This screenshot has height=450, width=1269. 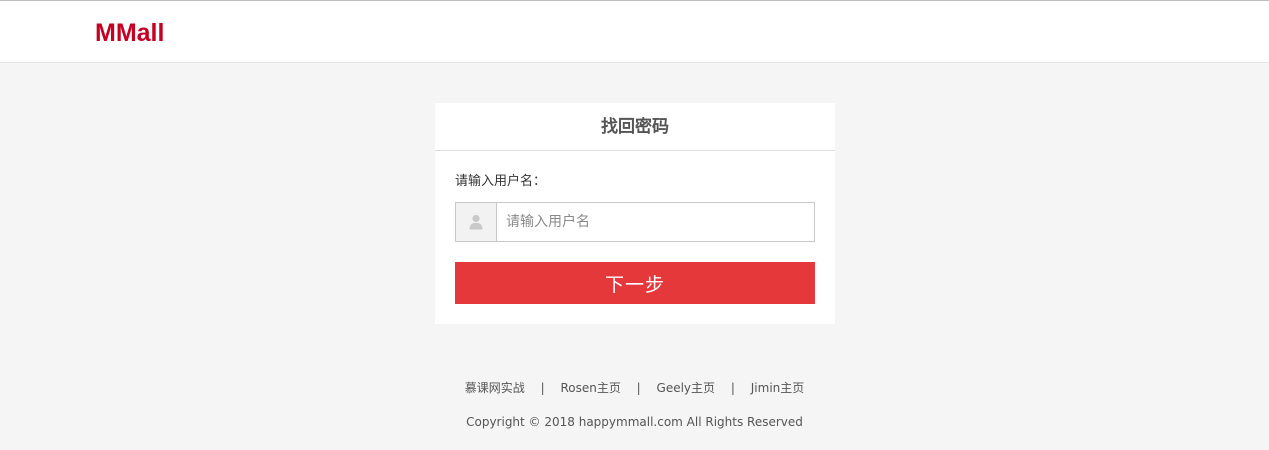 I want to click on site-header: MMall, so click(x=634, y=31).